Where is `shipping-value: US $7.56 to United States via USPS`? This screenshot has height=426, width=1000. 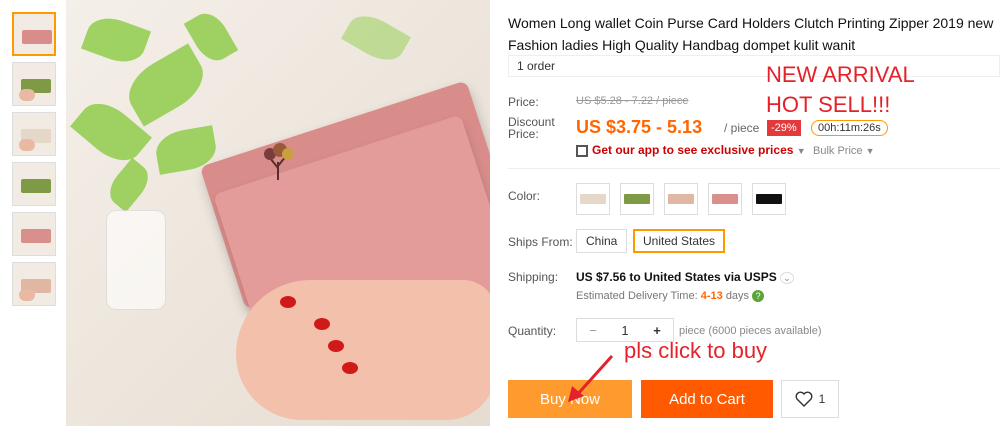
shipping-value: US $7.56 to United States via USPS is located at coordinates (676, 277).